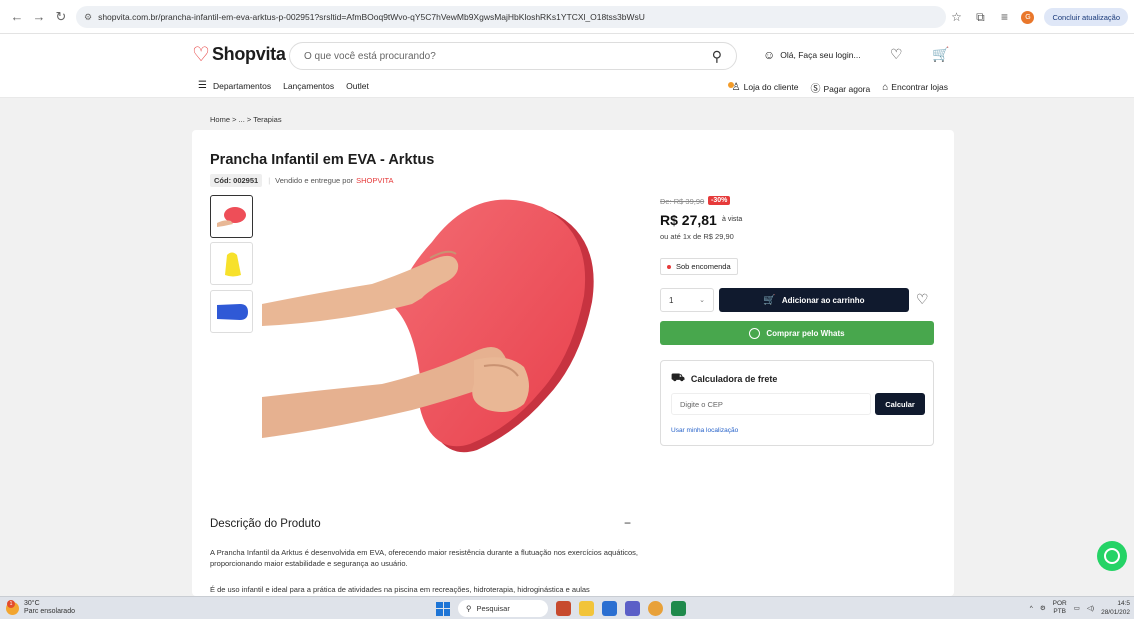  What do you see at coordinates (308, 86) in the screenshot?
I see `nav-lancamentos: Lançamentos` at bounding box center [308, 86].